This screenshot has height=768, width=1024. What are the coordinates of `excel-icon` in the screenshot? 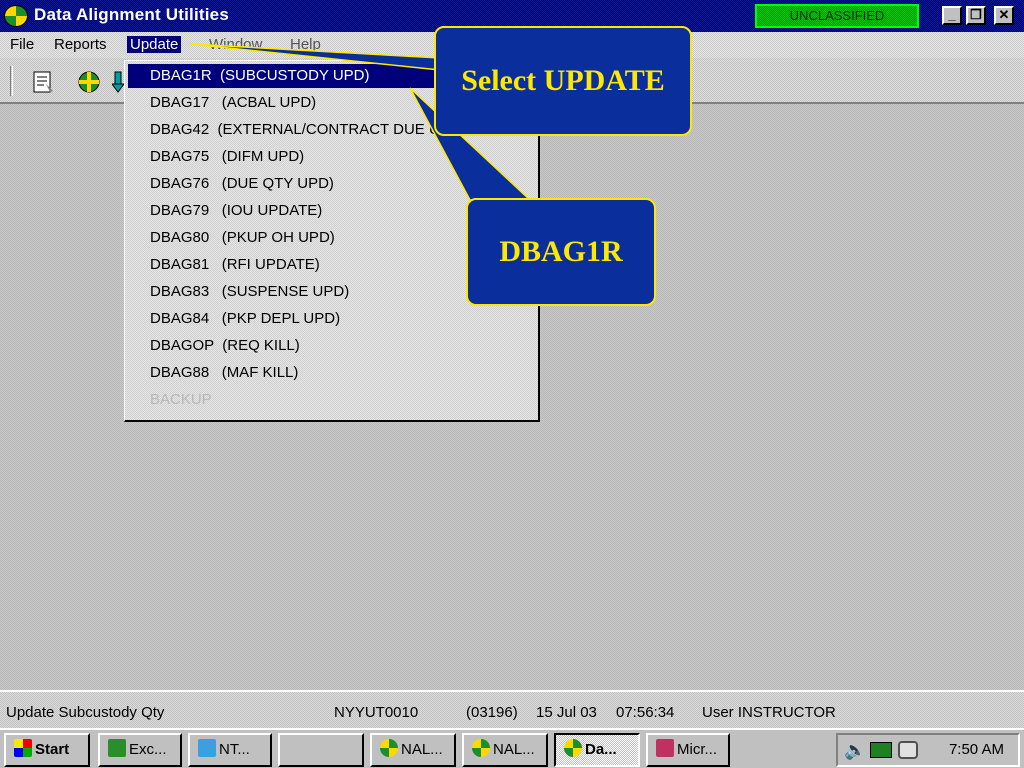 It's located at (117, 748).